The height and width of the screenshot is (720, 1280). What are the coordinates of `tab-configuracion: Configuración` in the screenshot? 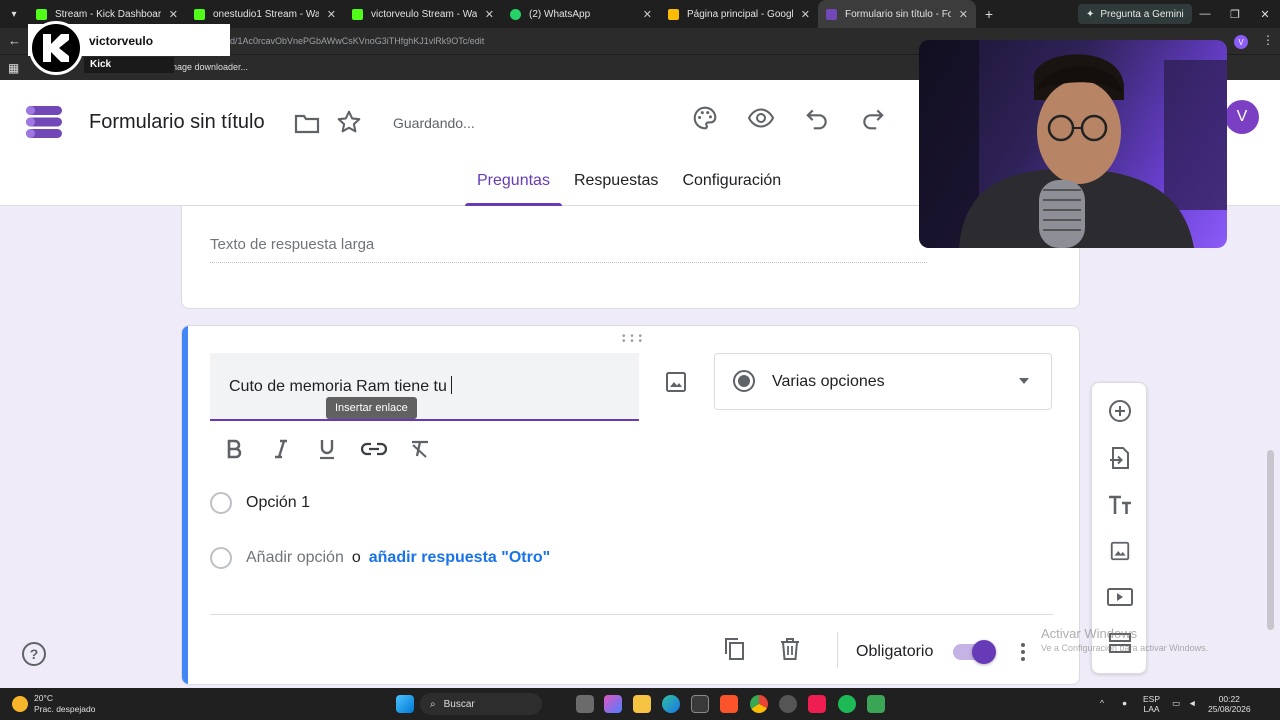 It's located at (731, 189).